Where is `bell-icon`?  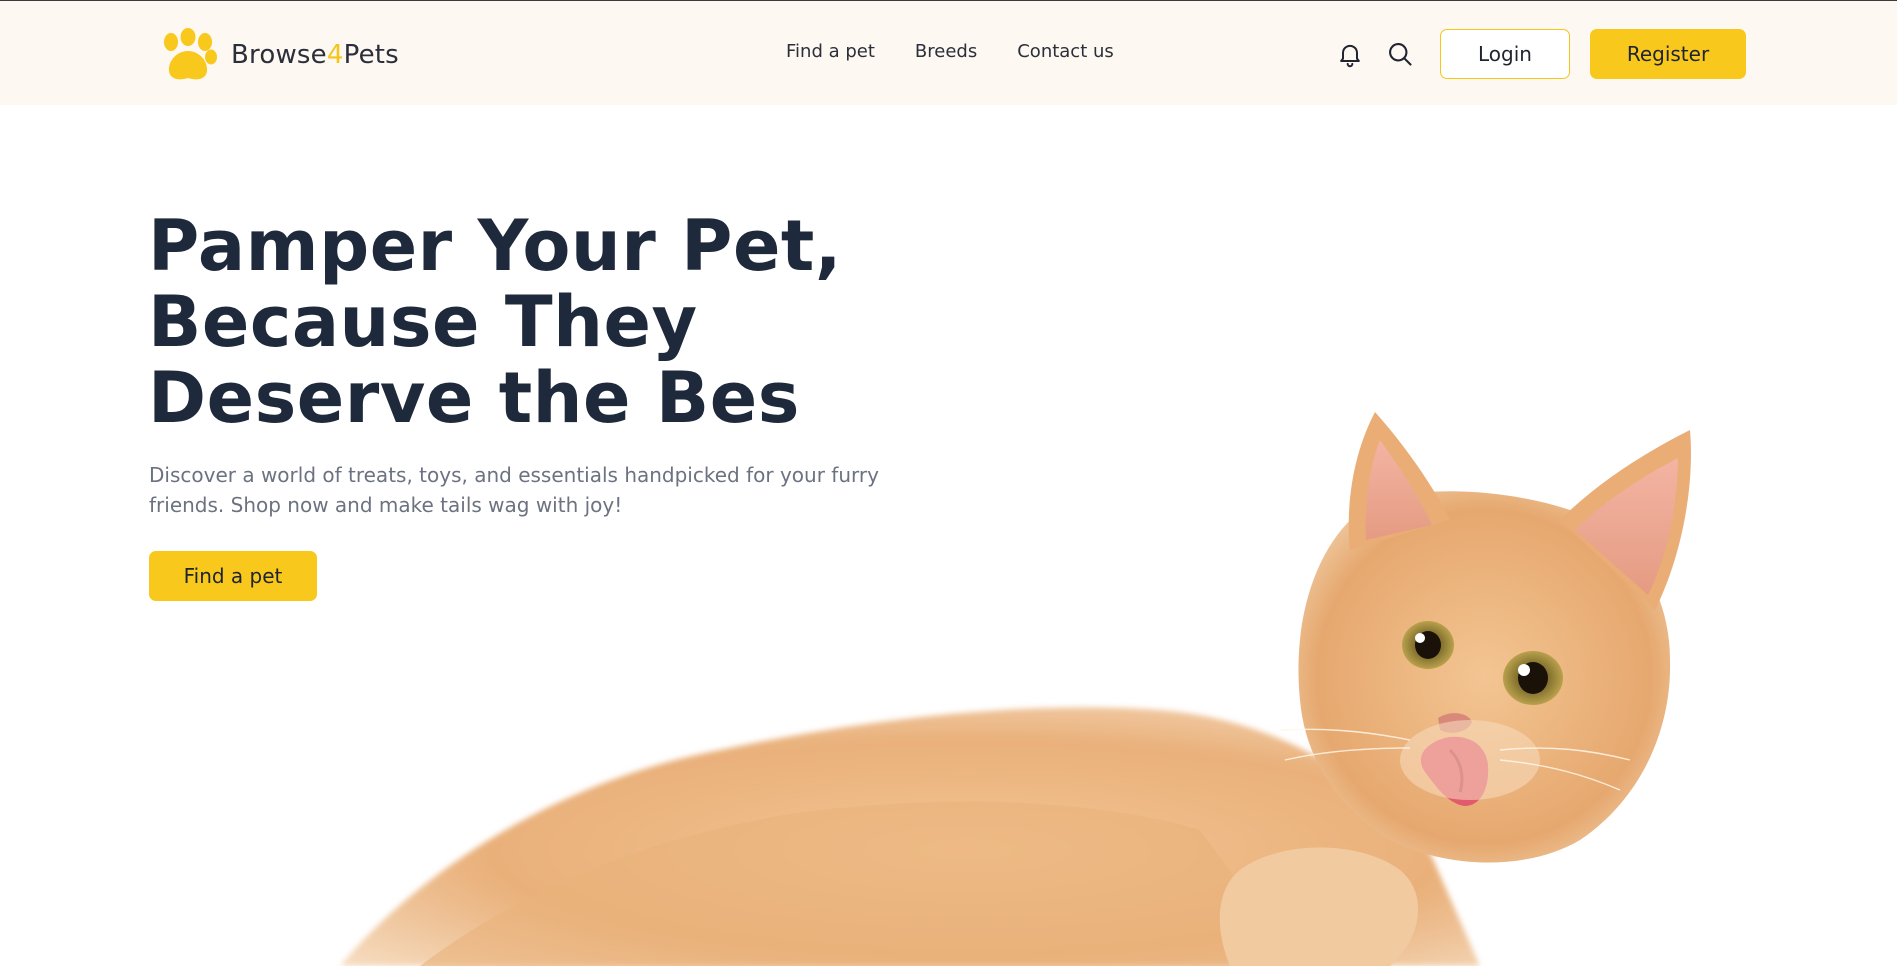
bell-icon is located at coordinates (1350, 56).